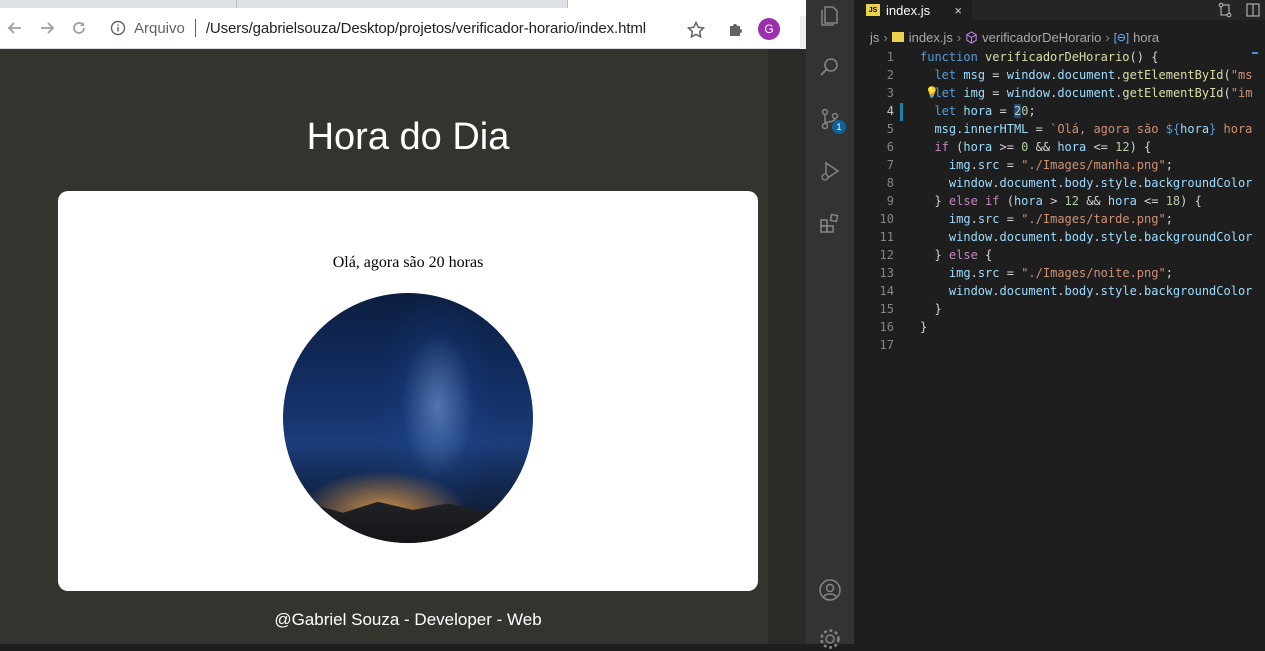  Describe the element at coordinates (890, 201) in the screenshot. I see `line-number: 9` at that location.